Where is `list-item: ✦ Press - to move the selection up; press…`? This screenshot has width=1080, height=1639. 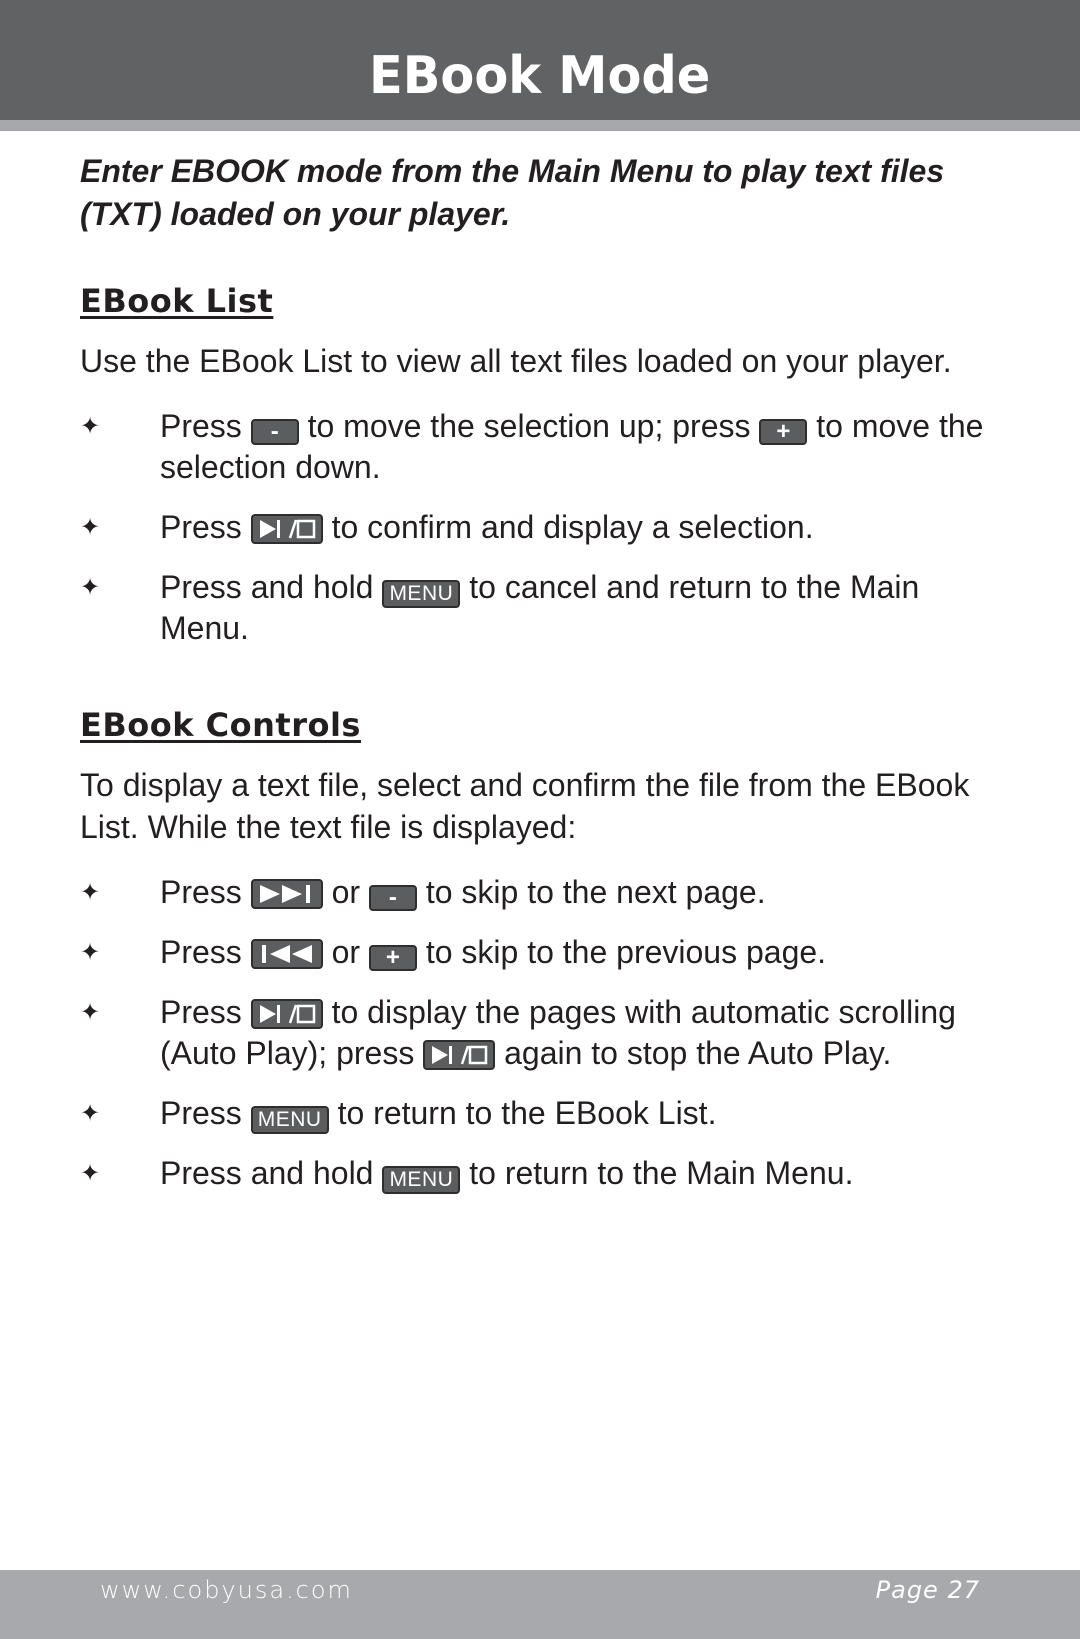
list-item: ✦ Press - to move the selection up; press… is located at coordinates (540, 447).